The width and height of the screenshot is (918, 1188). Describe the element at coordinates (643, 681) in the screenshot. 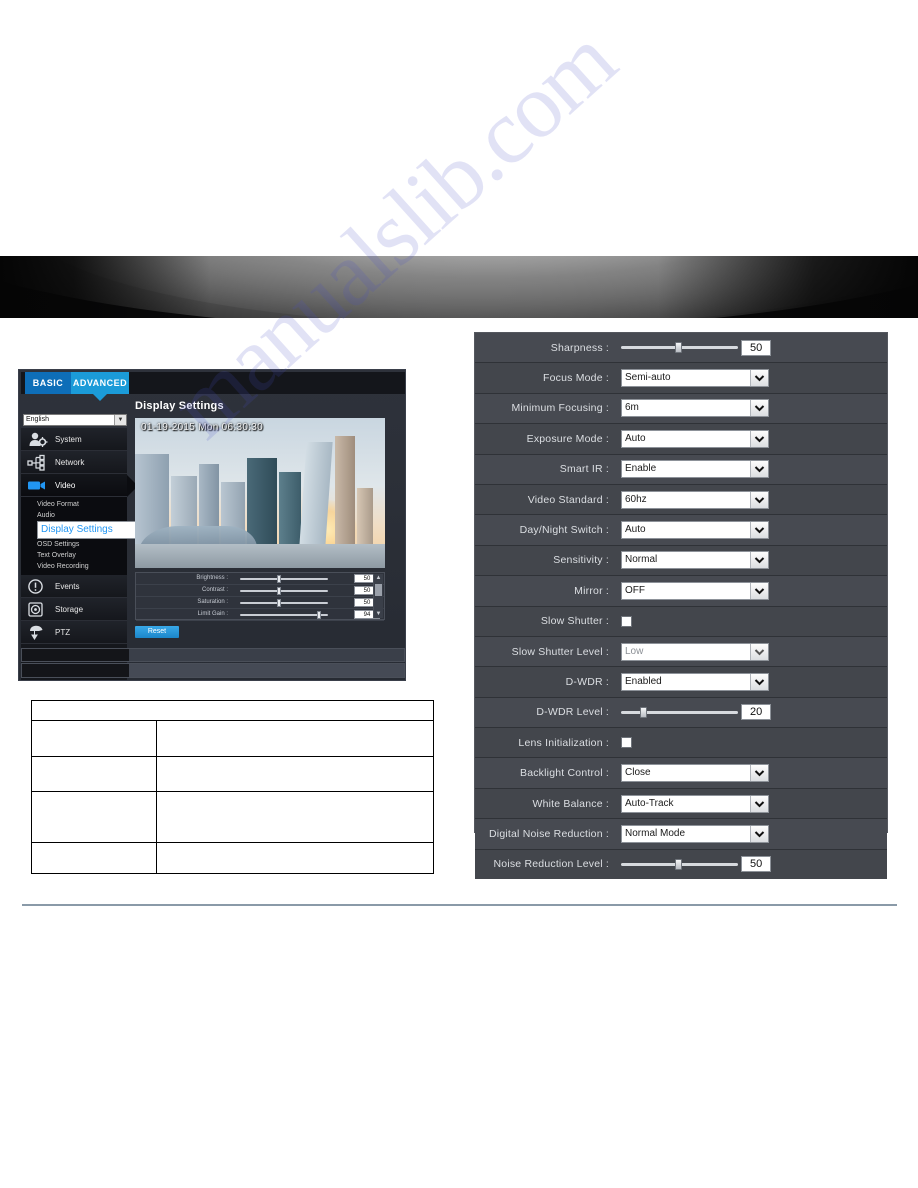

I see `d-wdr-value: Enabled` at that location.